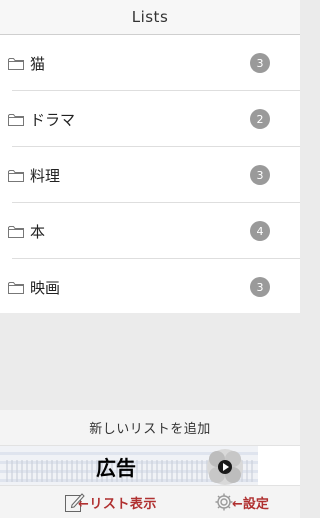 The height and width of the screenshot is (518, 320). I want to click on ad-label: 広告, so click(116, 468).